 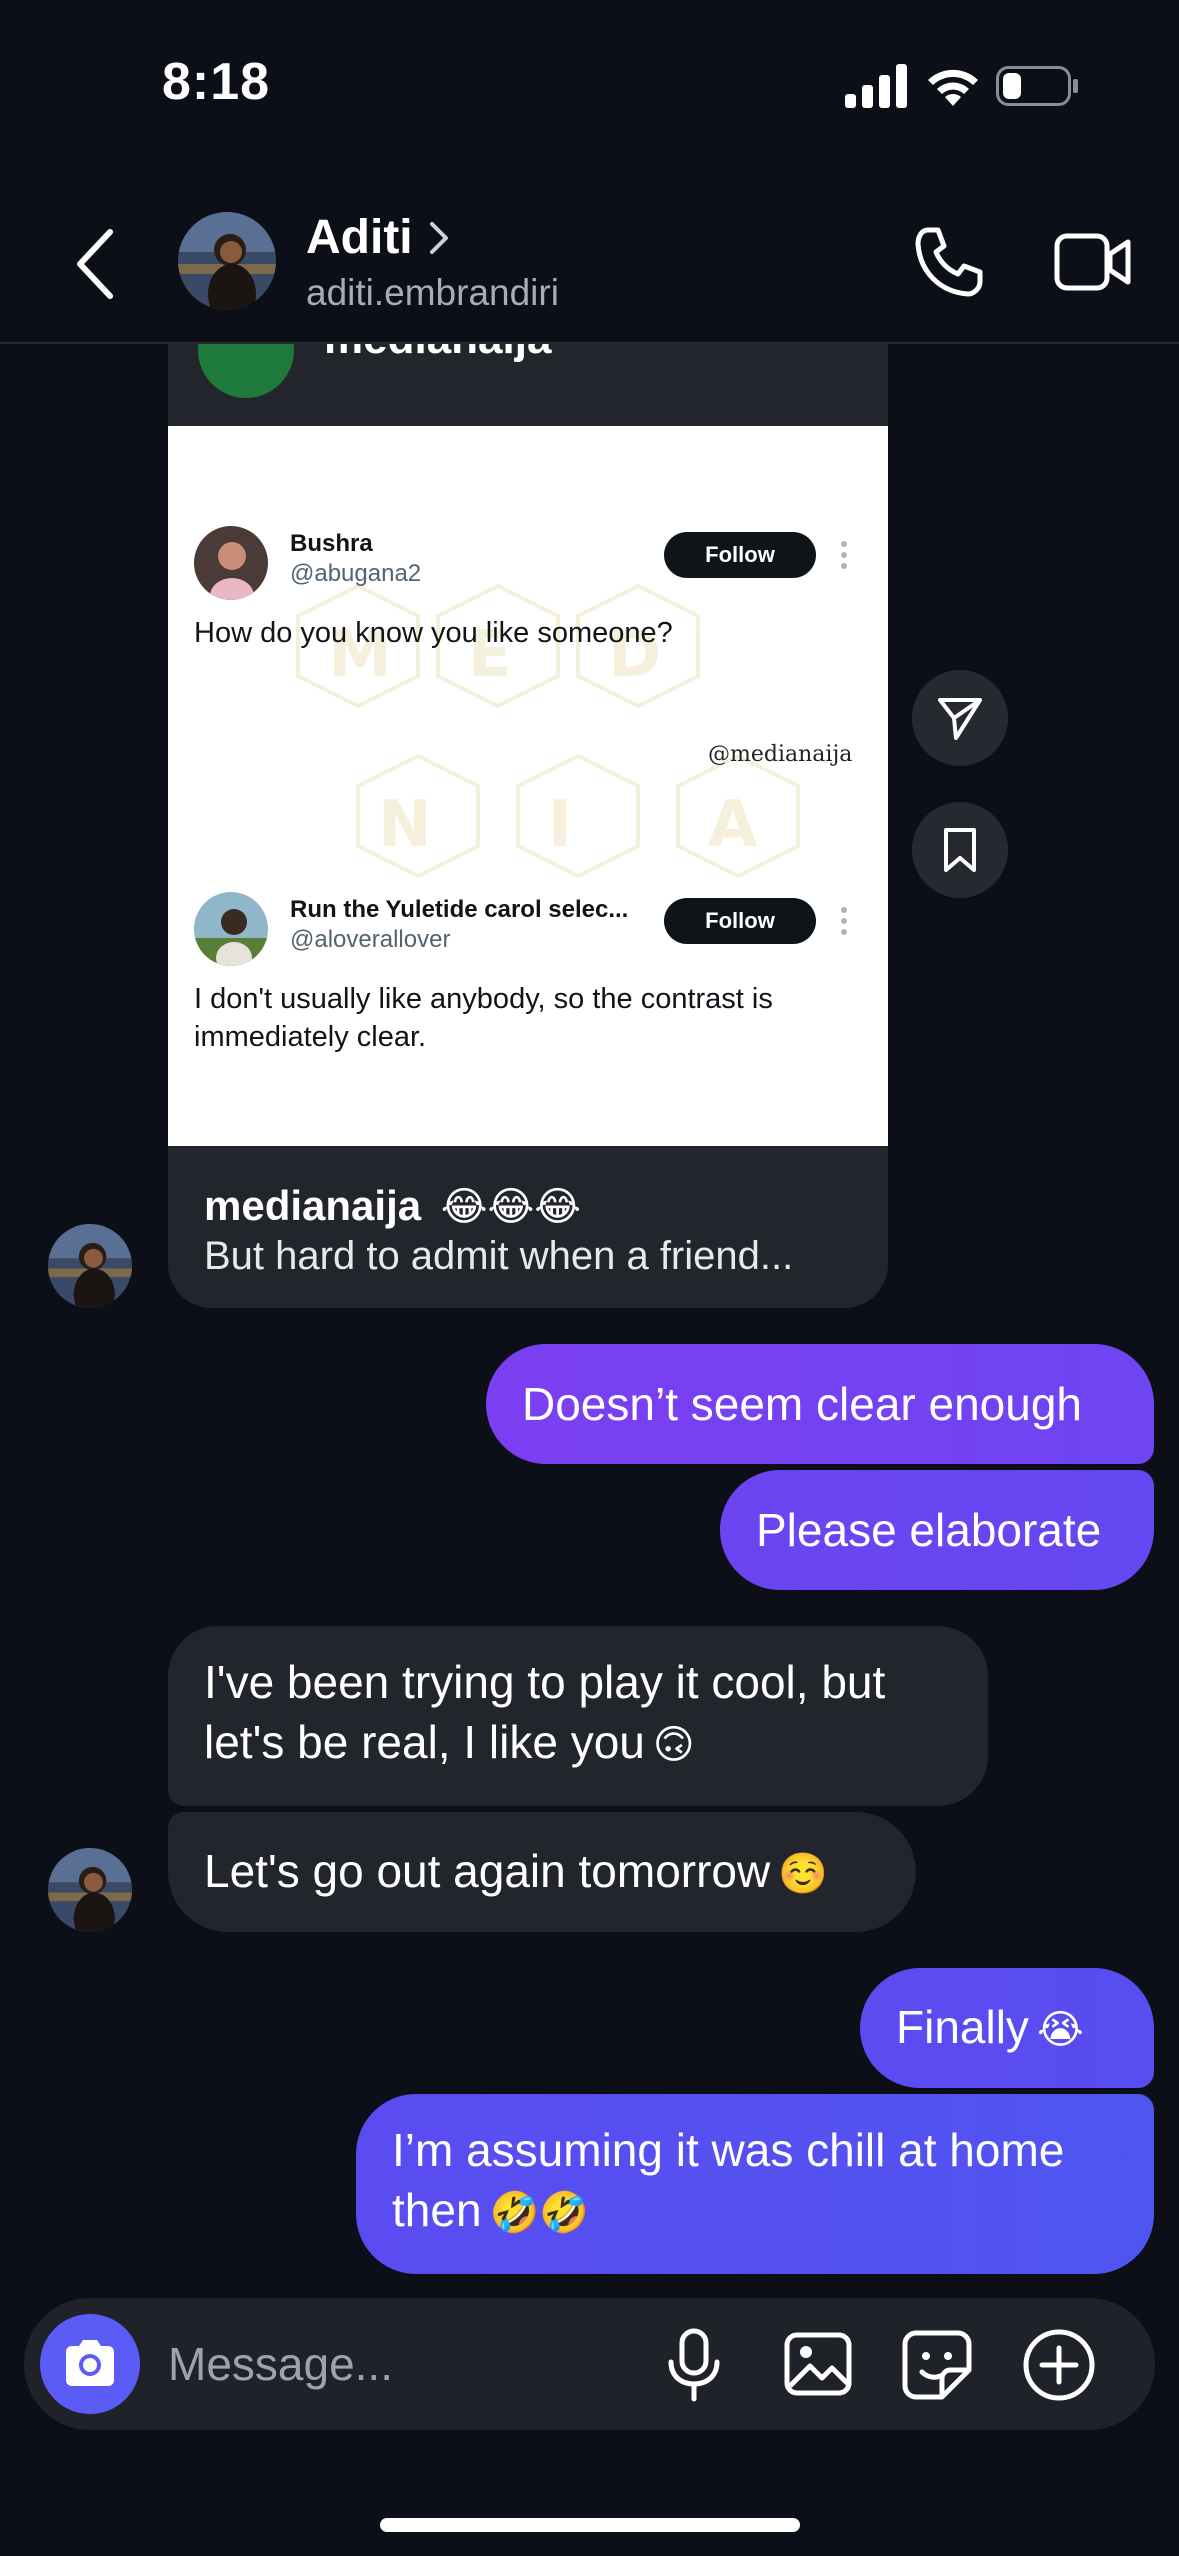 What do you see at coordinates (733, 825) in the screenshot?
I see `svg-text: A` at bounding box center [733, 825].